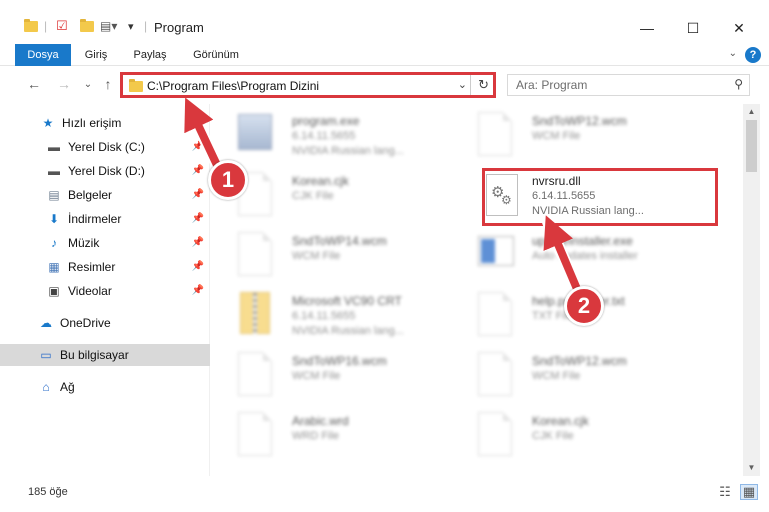 This screenshot has height=512, width=769. Describe the element at coordinates (131, 26) in the screenshot. I see `quick-access-dropdown-icon: ▾` at that location.